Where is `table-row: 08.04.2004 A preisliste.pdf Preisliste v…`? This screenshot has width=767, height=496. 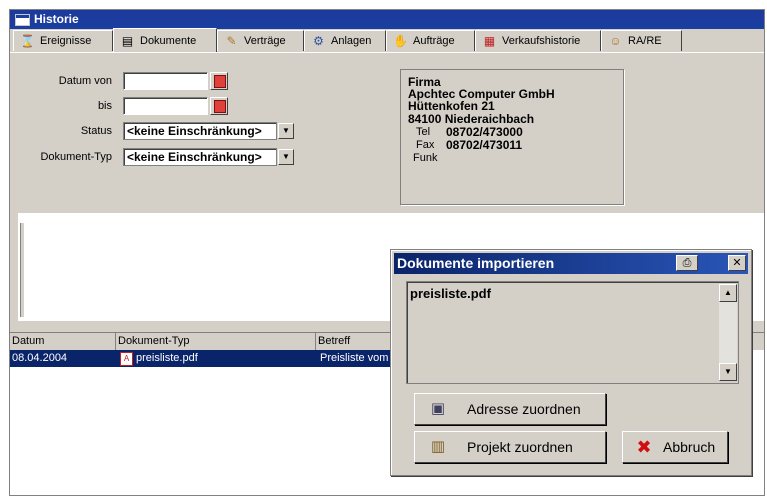 table-row: 08.04.2004 A preisliste.pdf Preisliste v… is located at coordinates (200, 358).